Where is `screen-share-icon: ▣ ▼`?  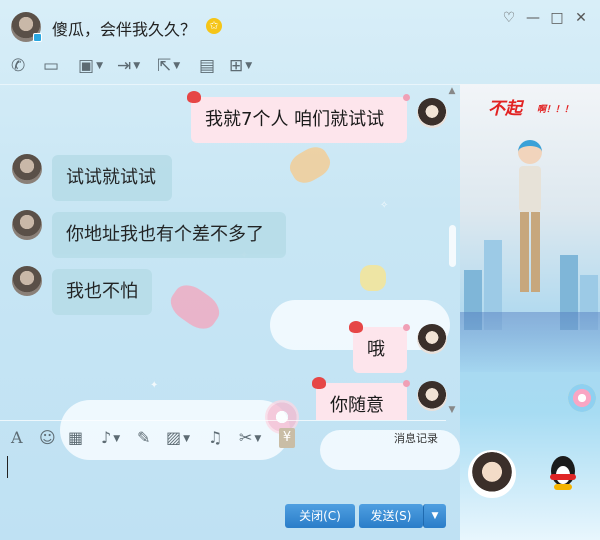 screen-share-icon: ▣ ▼ is located at coordinates (90, 66).